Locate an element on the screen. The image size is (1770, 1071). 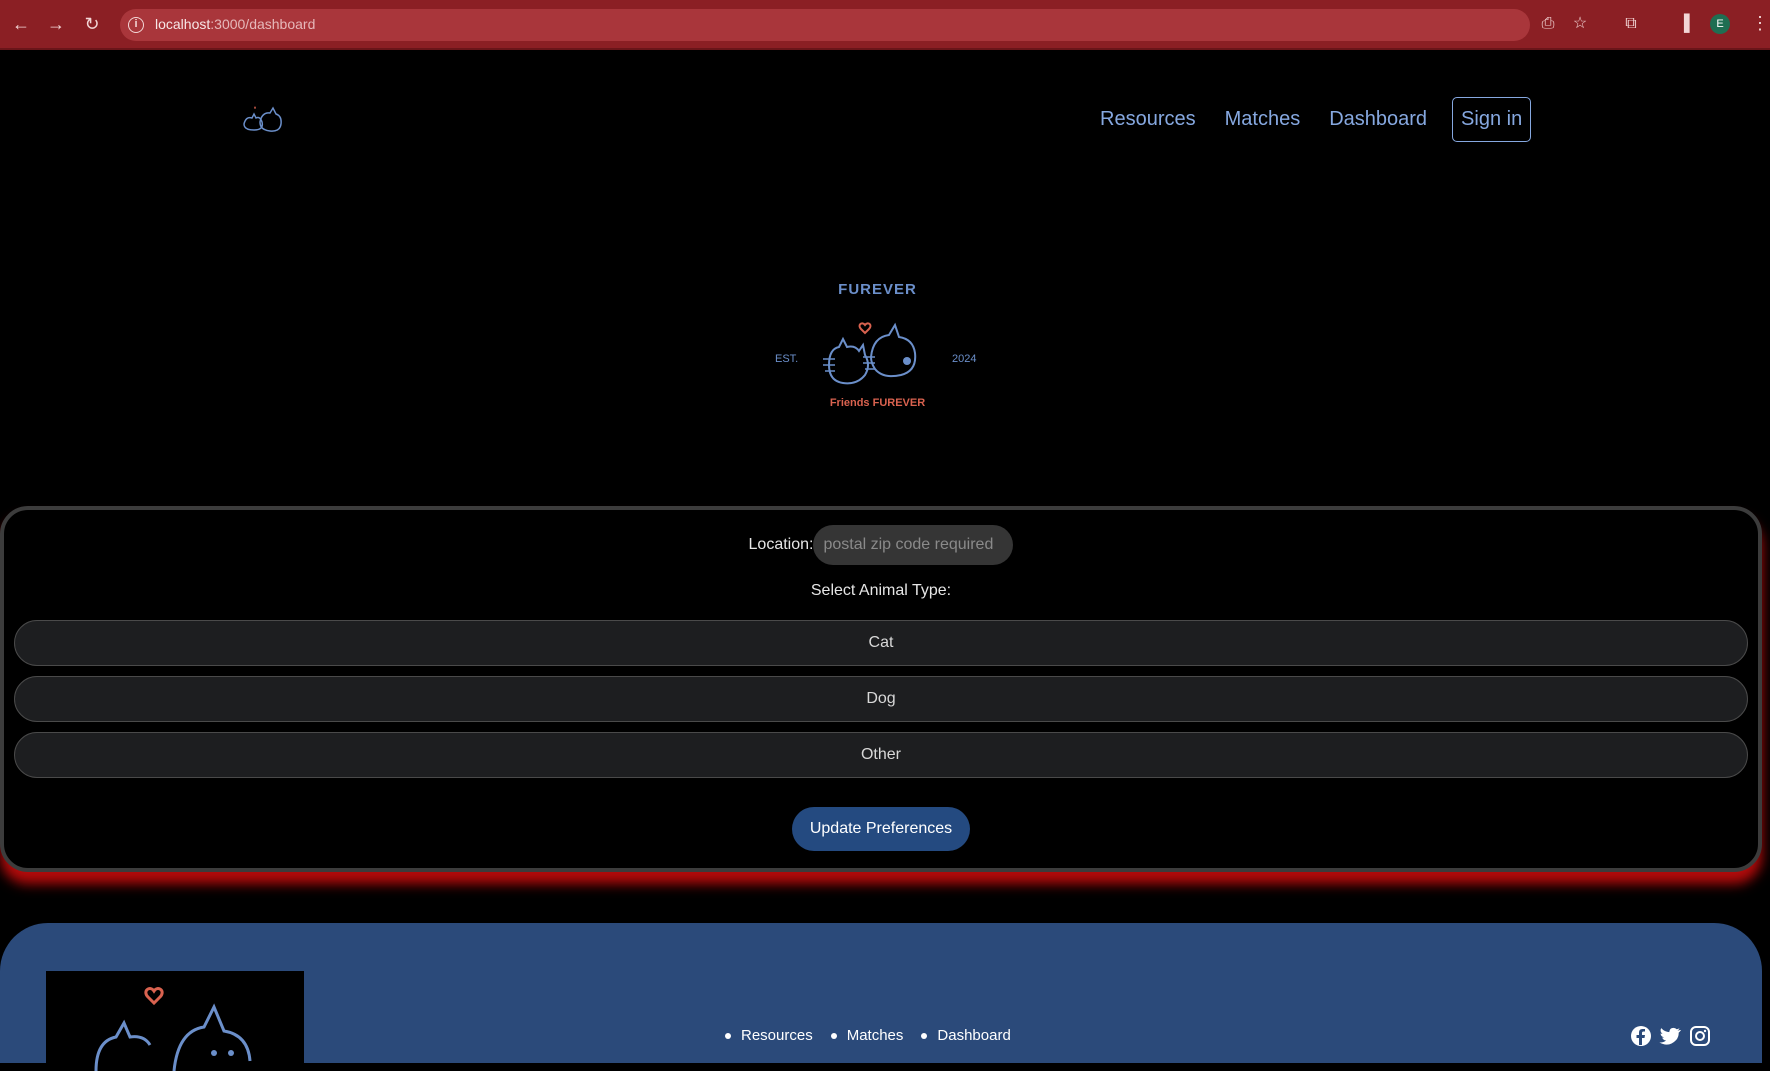
zip-code-input is located at coordinates (913, 545).